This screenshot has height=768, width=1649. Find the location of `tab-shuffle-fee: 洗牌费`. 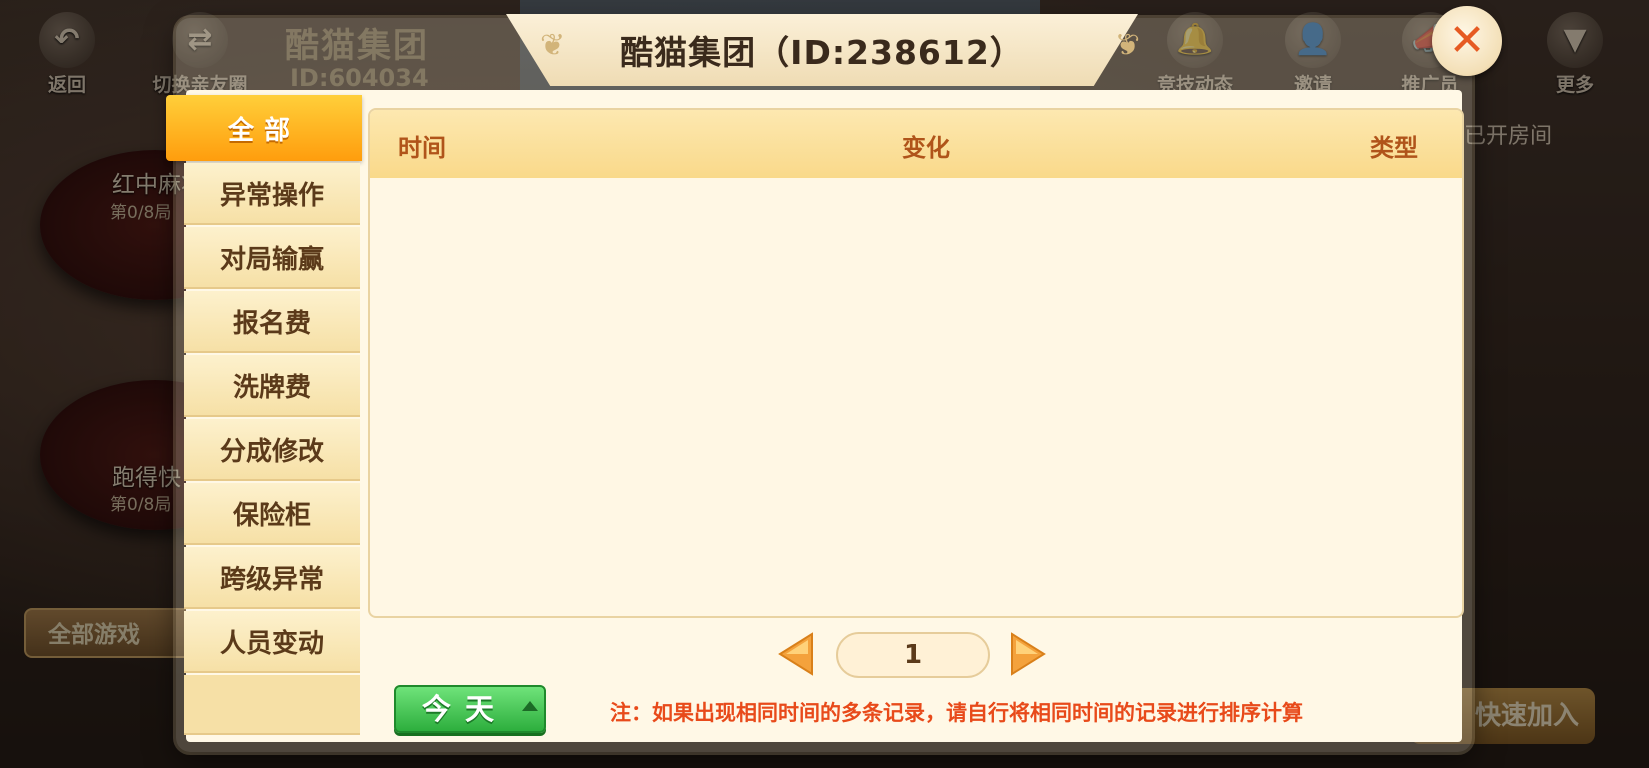

tab-shuffle-fee: 洗牌费 is located at coordinates (272, 386).